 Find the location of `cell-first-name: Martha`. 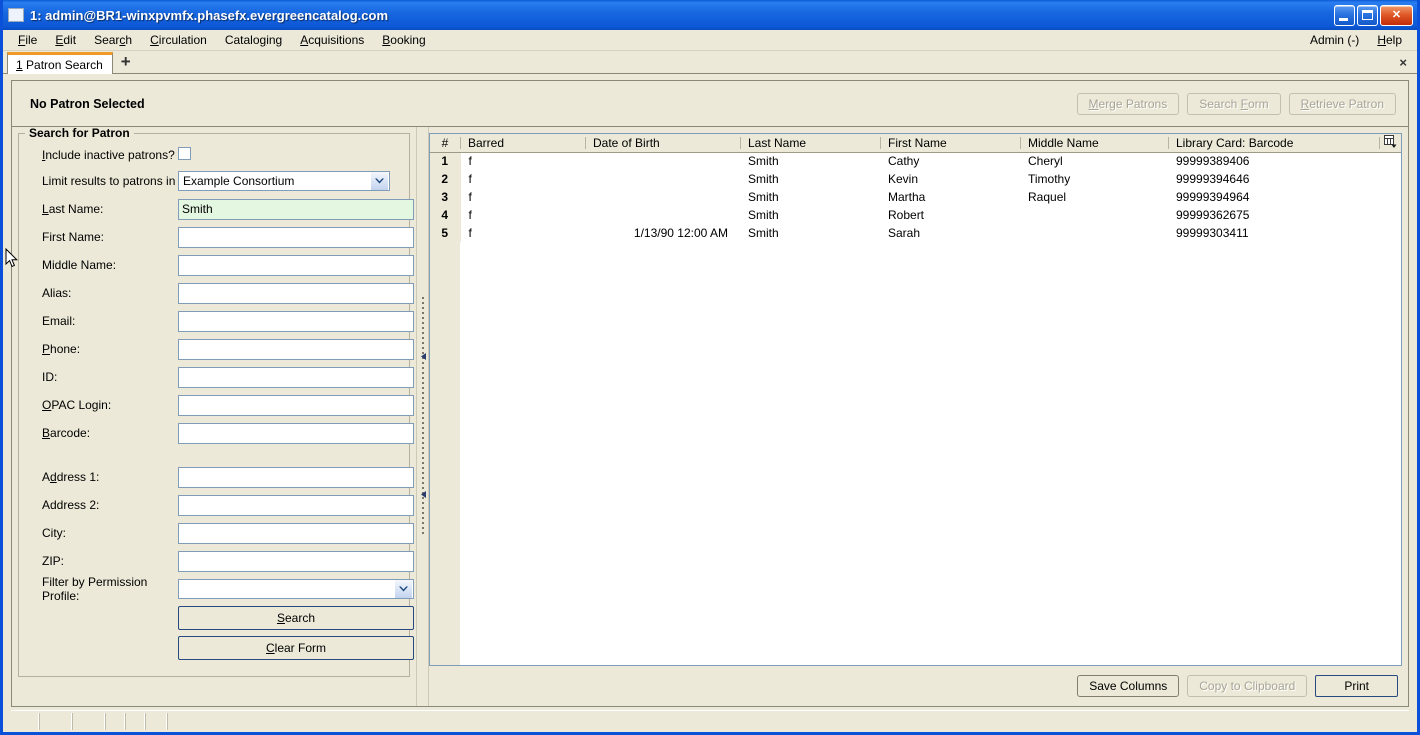

cell-first-name: Martha is located at coordinates (950, 197).